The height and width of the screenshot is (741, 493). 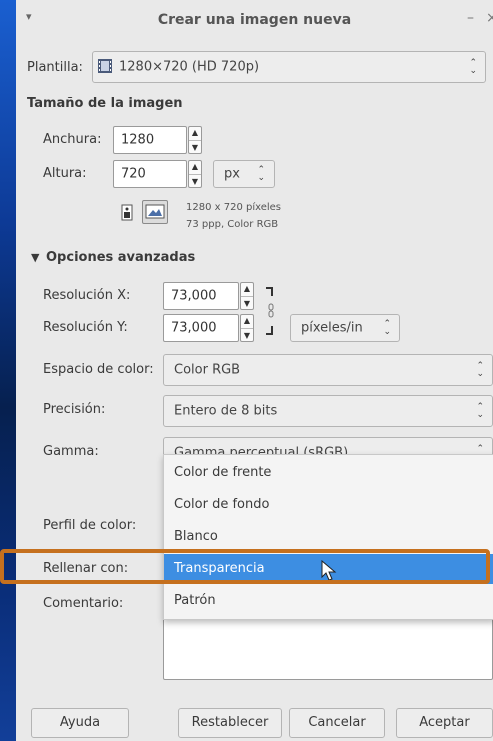 I want to click on template-label: Plantilla:, so click(x=55, y=67).